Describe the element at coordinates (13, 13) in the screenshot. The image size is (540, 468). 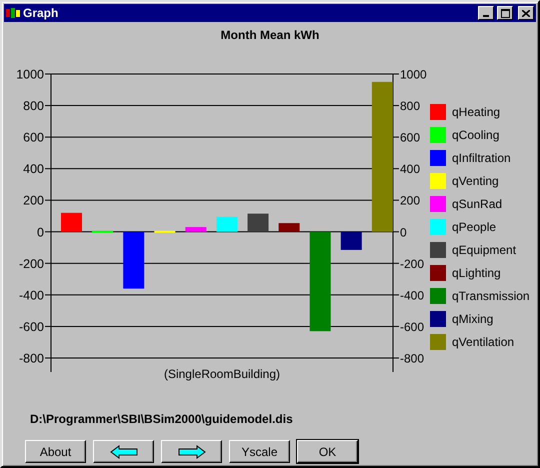
I see `app-icon` at that location.